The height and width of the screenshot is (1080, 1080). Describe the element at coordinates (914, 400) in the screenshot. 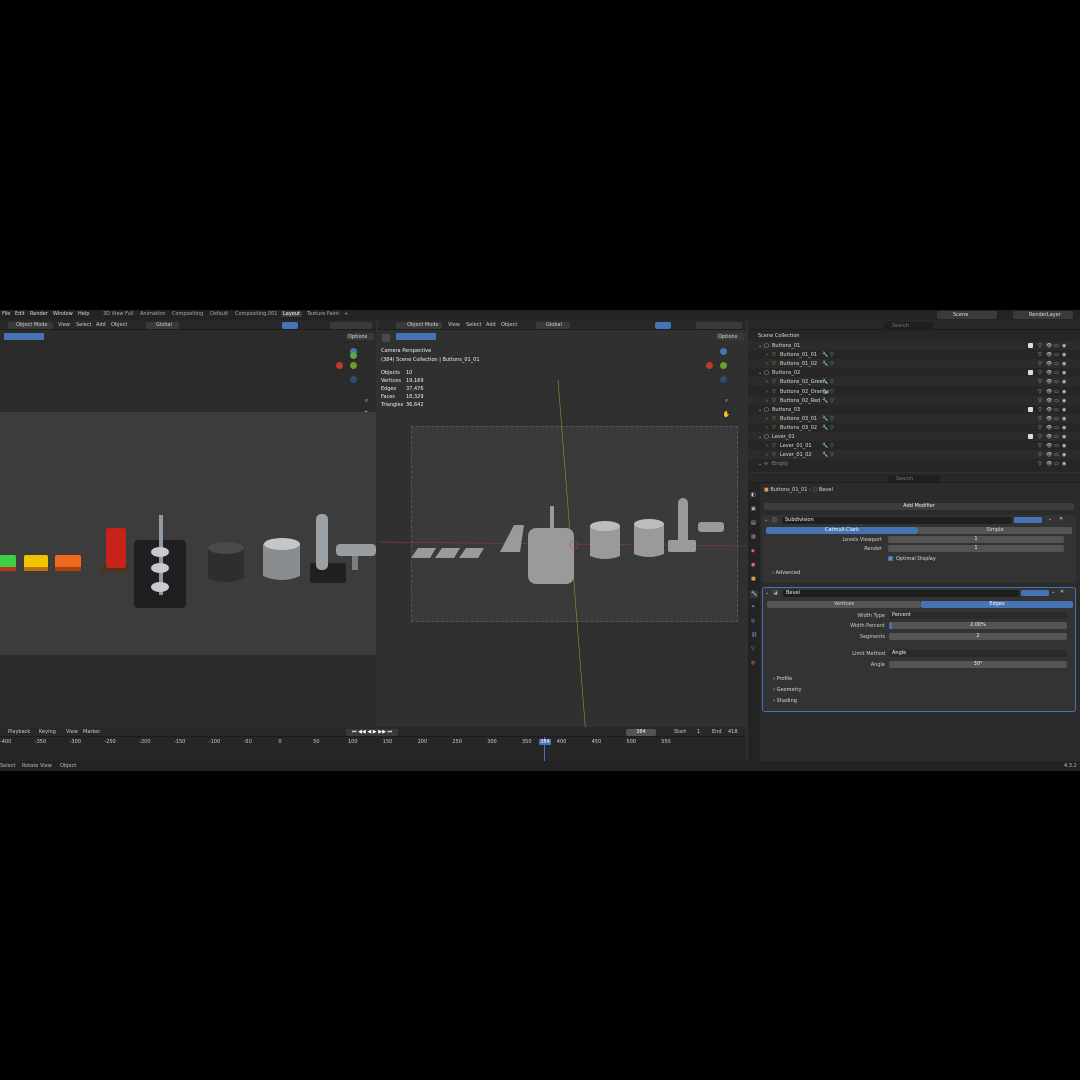

I see `outliner-row: › ▽ Buttons_02_Red 🔧 ▽ ▽ 👁 ▭ ◉` at that location.